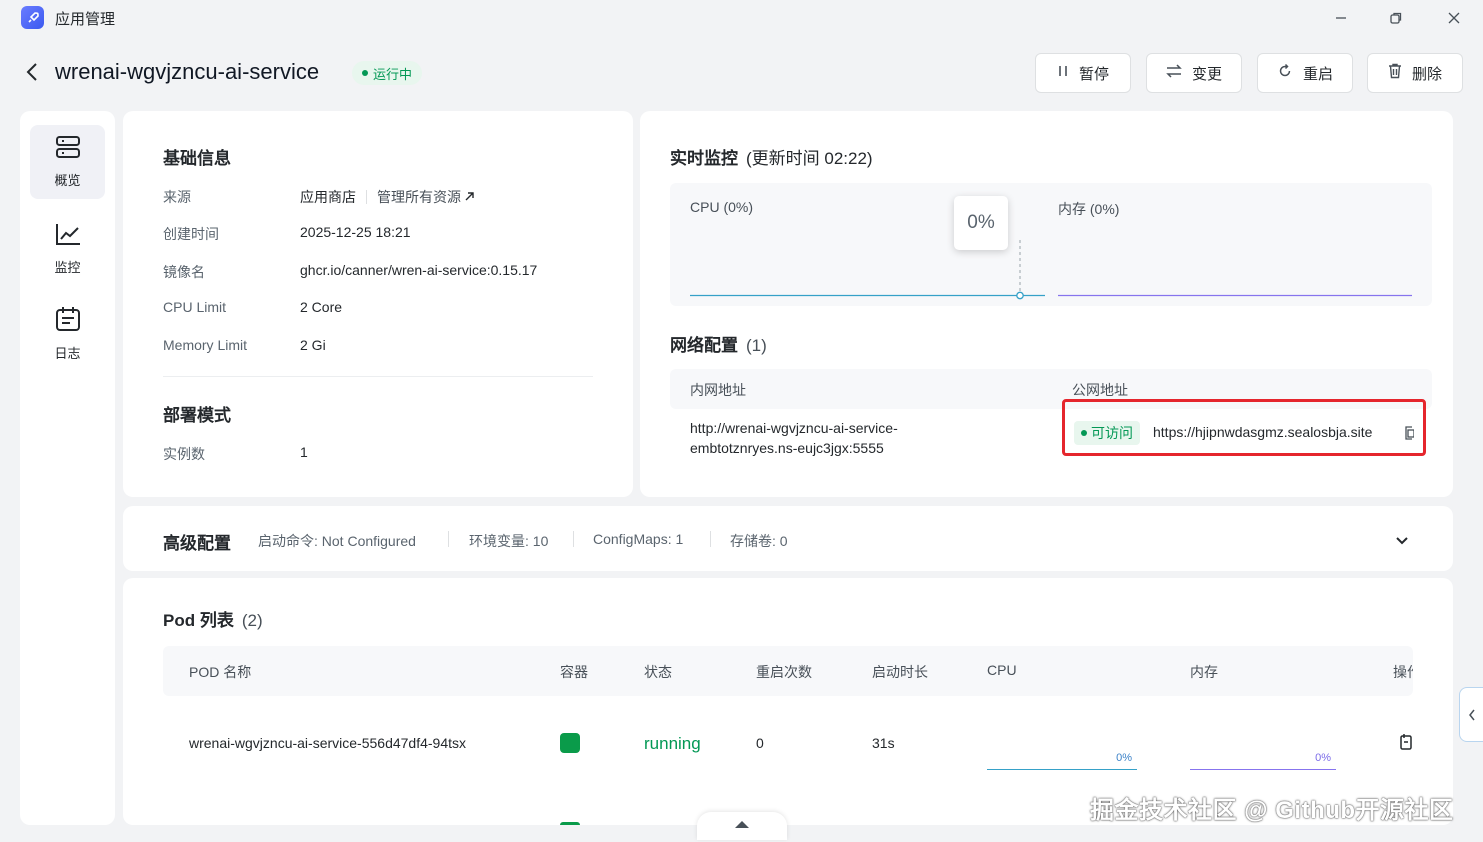  I want to click on container-status-square, so click(570, 743).